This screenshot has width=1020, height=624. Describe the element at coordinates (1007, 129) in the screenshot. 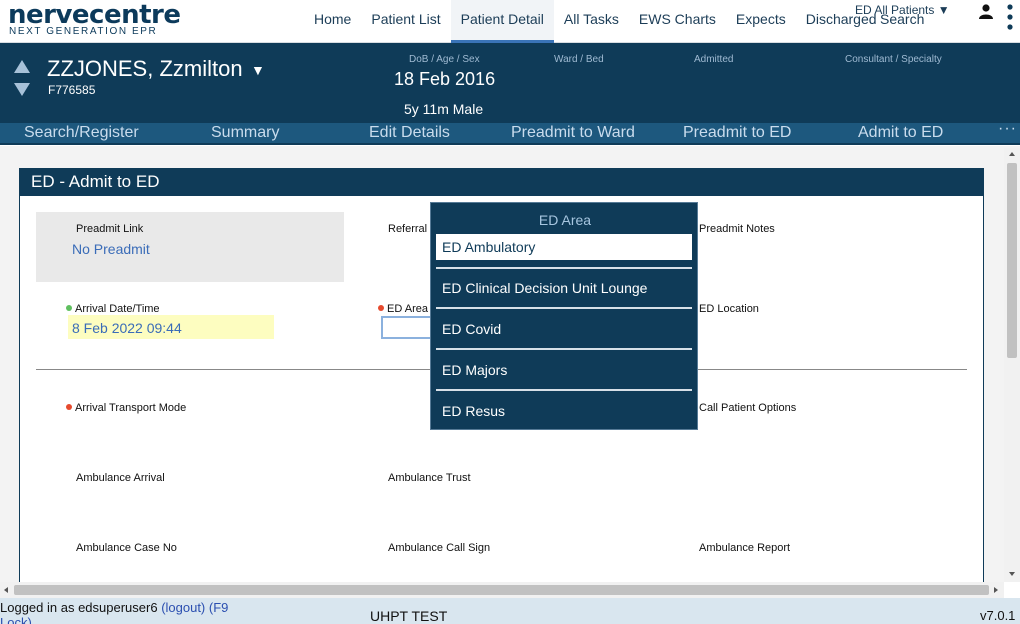

I see `more-actions-icon: ···` at that location.